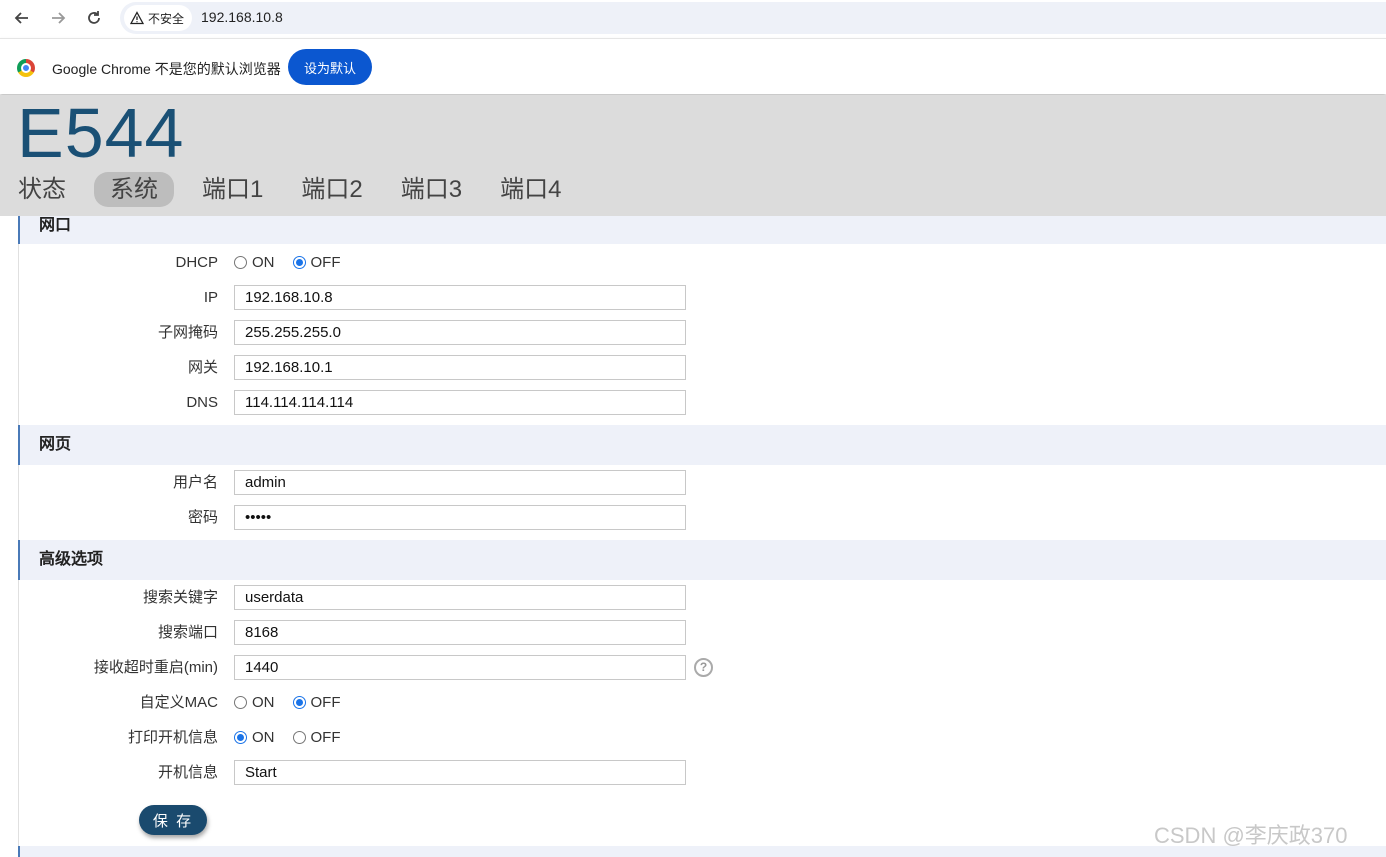  Describe the element at coordinates (702, 482) in the screenshot. I see `username-row: 用户名 admin` at that location.